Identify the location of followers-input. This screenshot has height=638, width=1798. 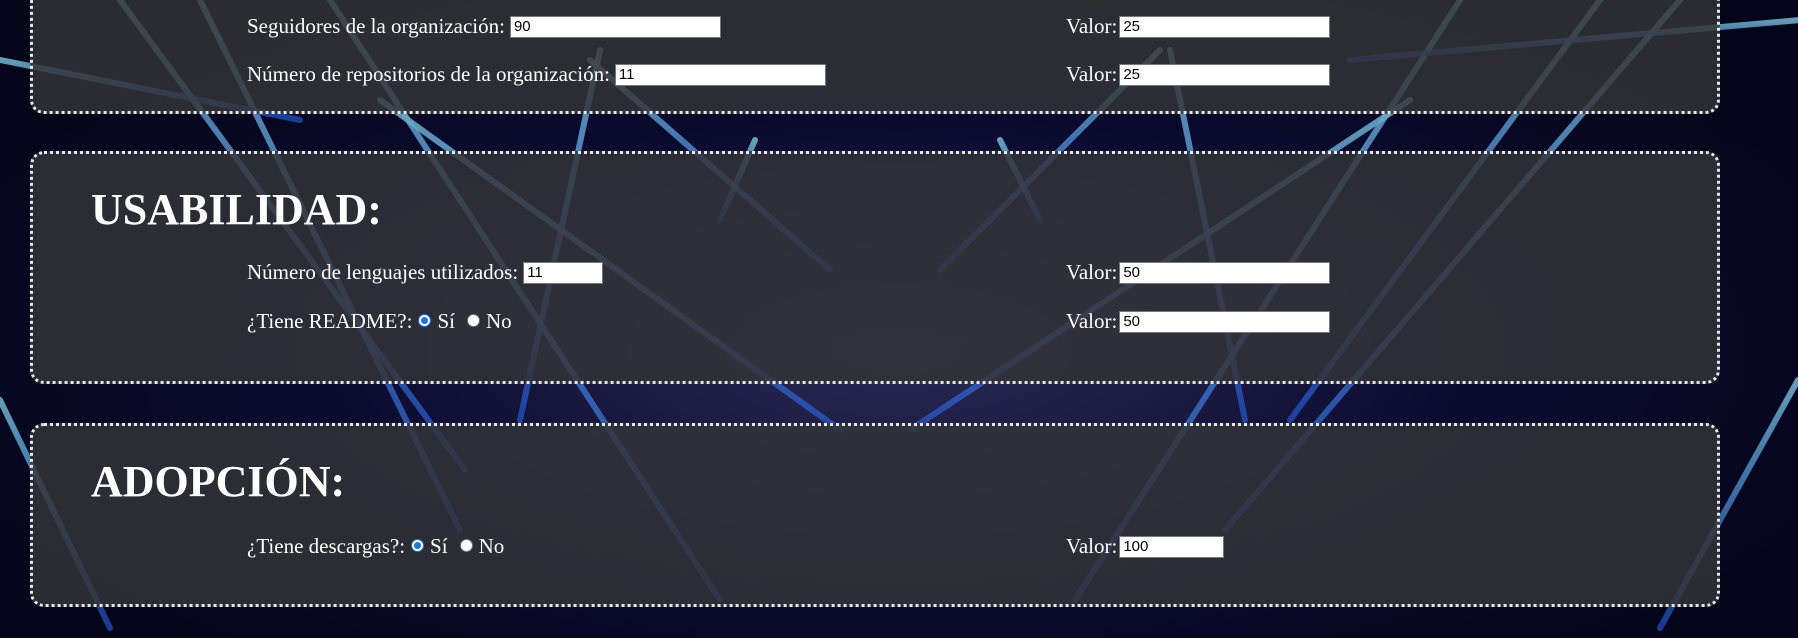
(615, 26).